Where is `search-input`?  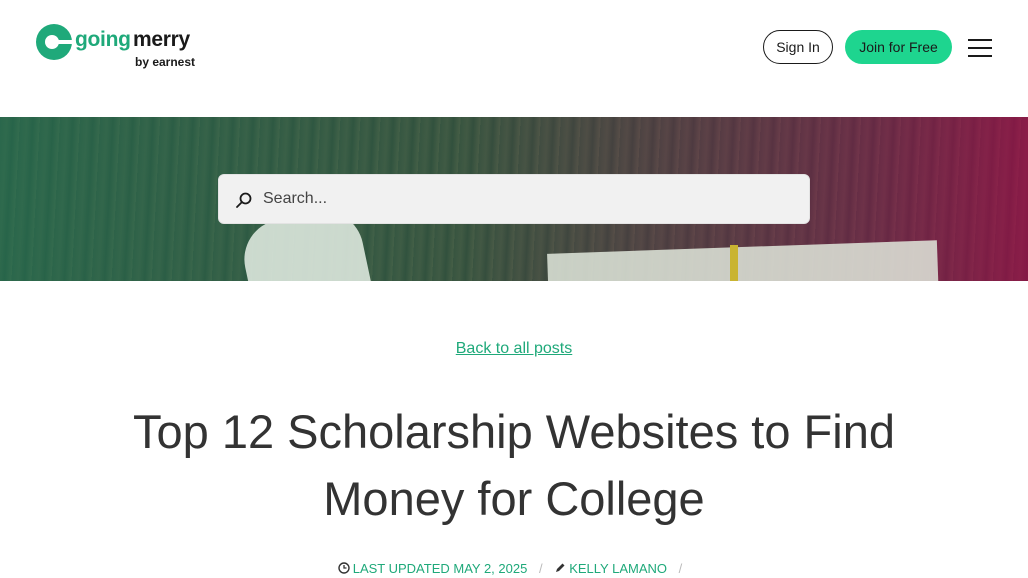
search-input is located at coordinates (528, 199).